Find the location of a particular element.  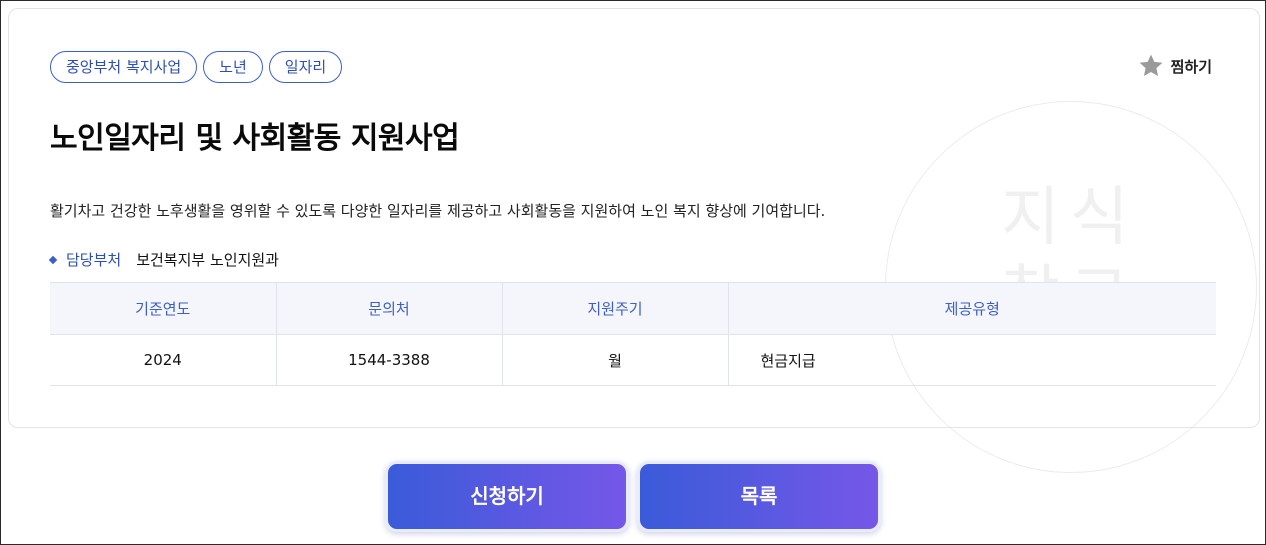

category-tags: 중앙부처 복지사업 노년 일자리 is located at coordinates (196, 67).